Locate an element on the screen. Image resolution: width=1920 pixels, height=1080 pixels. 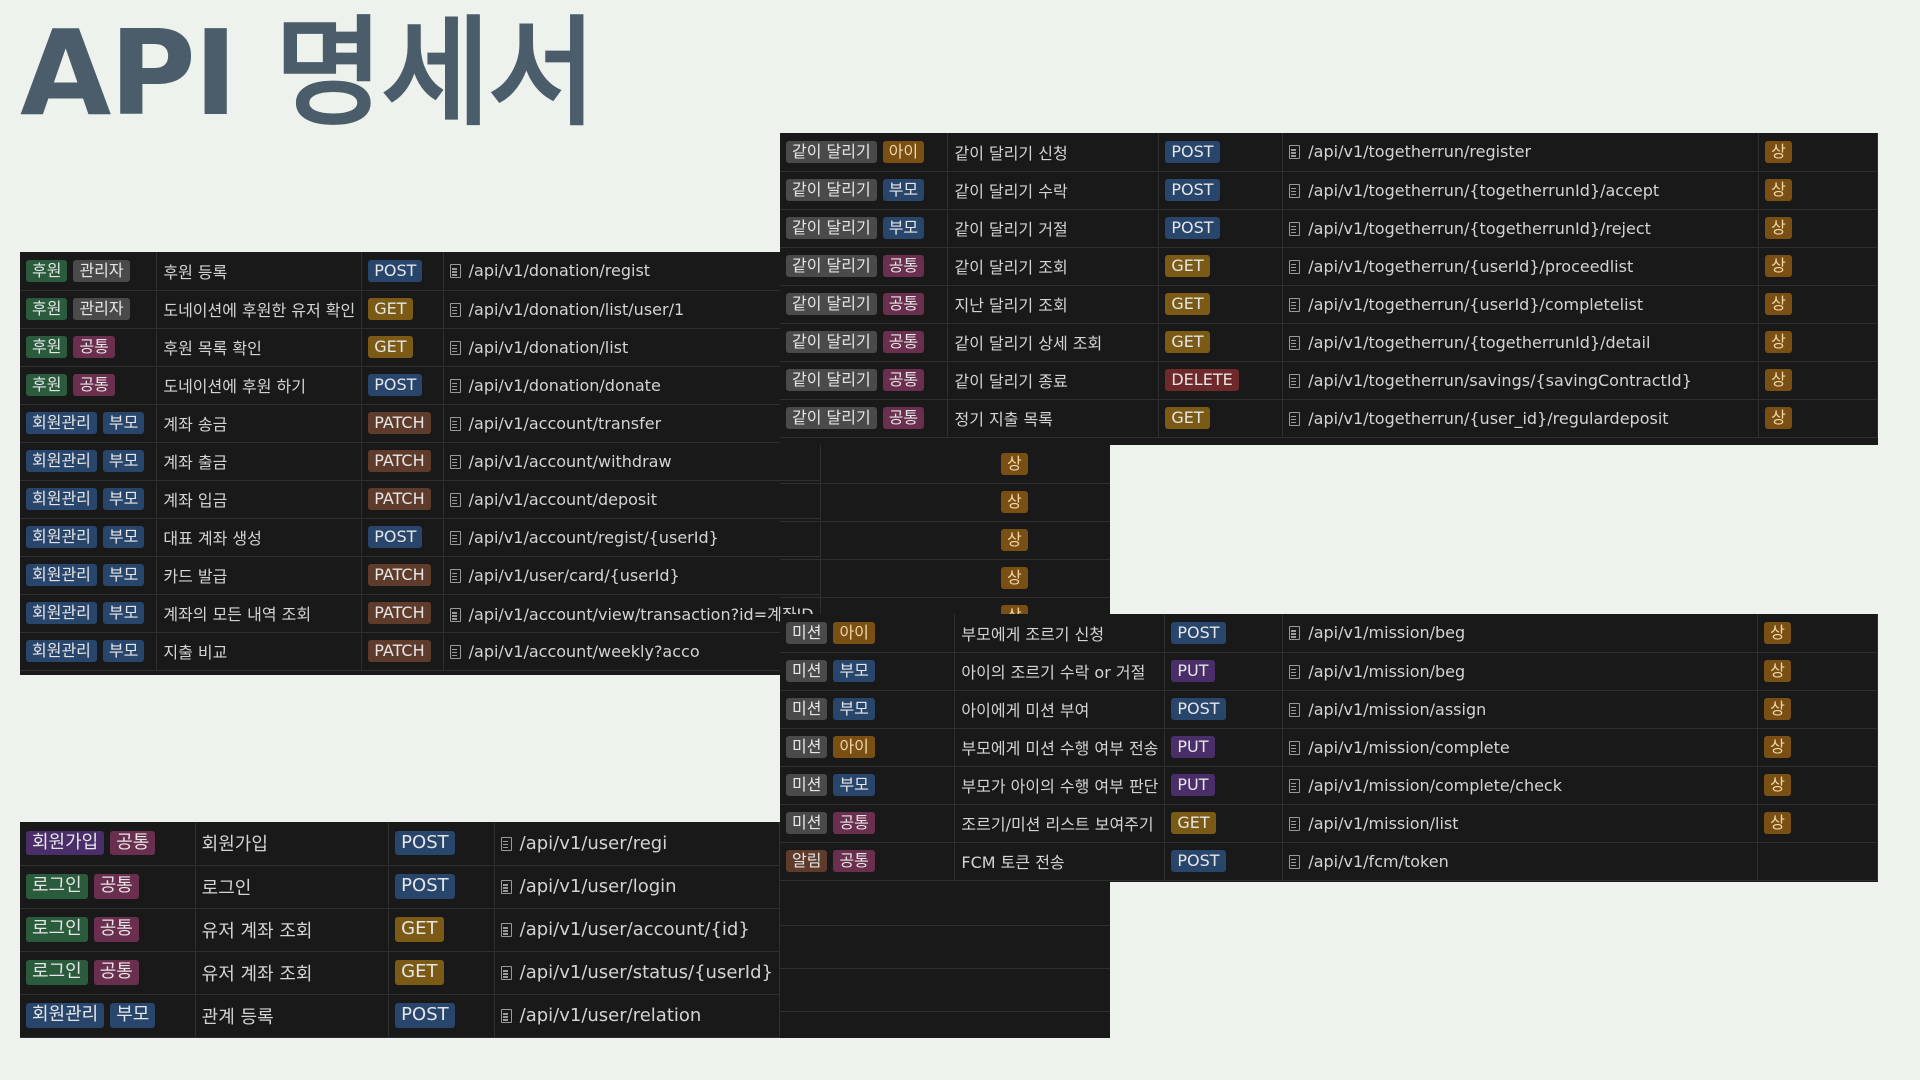
api-url: /api/v1/user/relation is located at coordinates (611, 1015).